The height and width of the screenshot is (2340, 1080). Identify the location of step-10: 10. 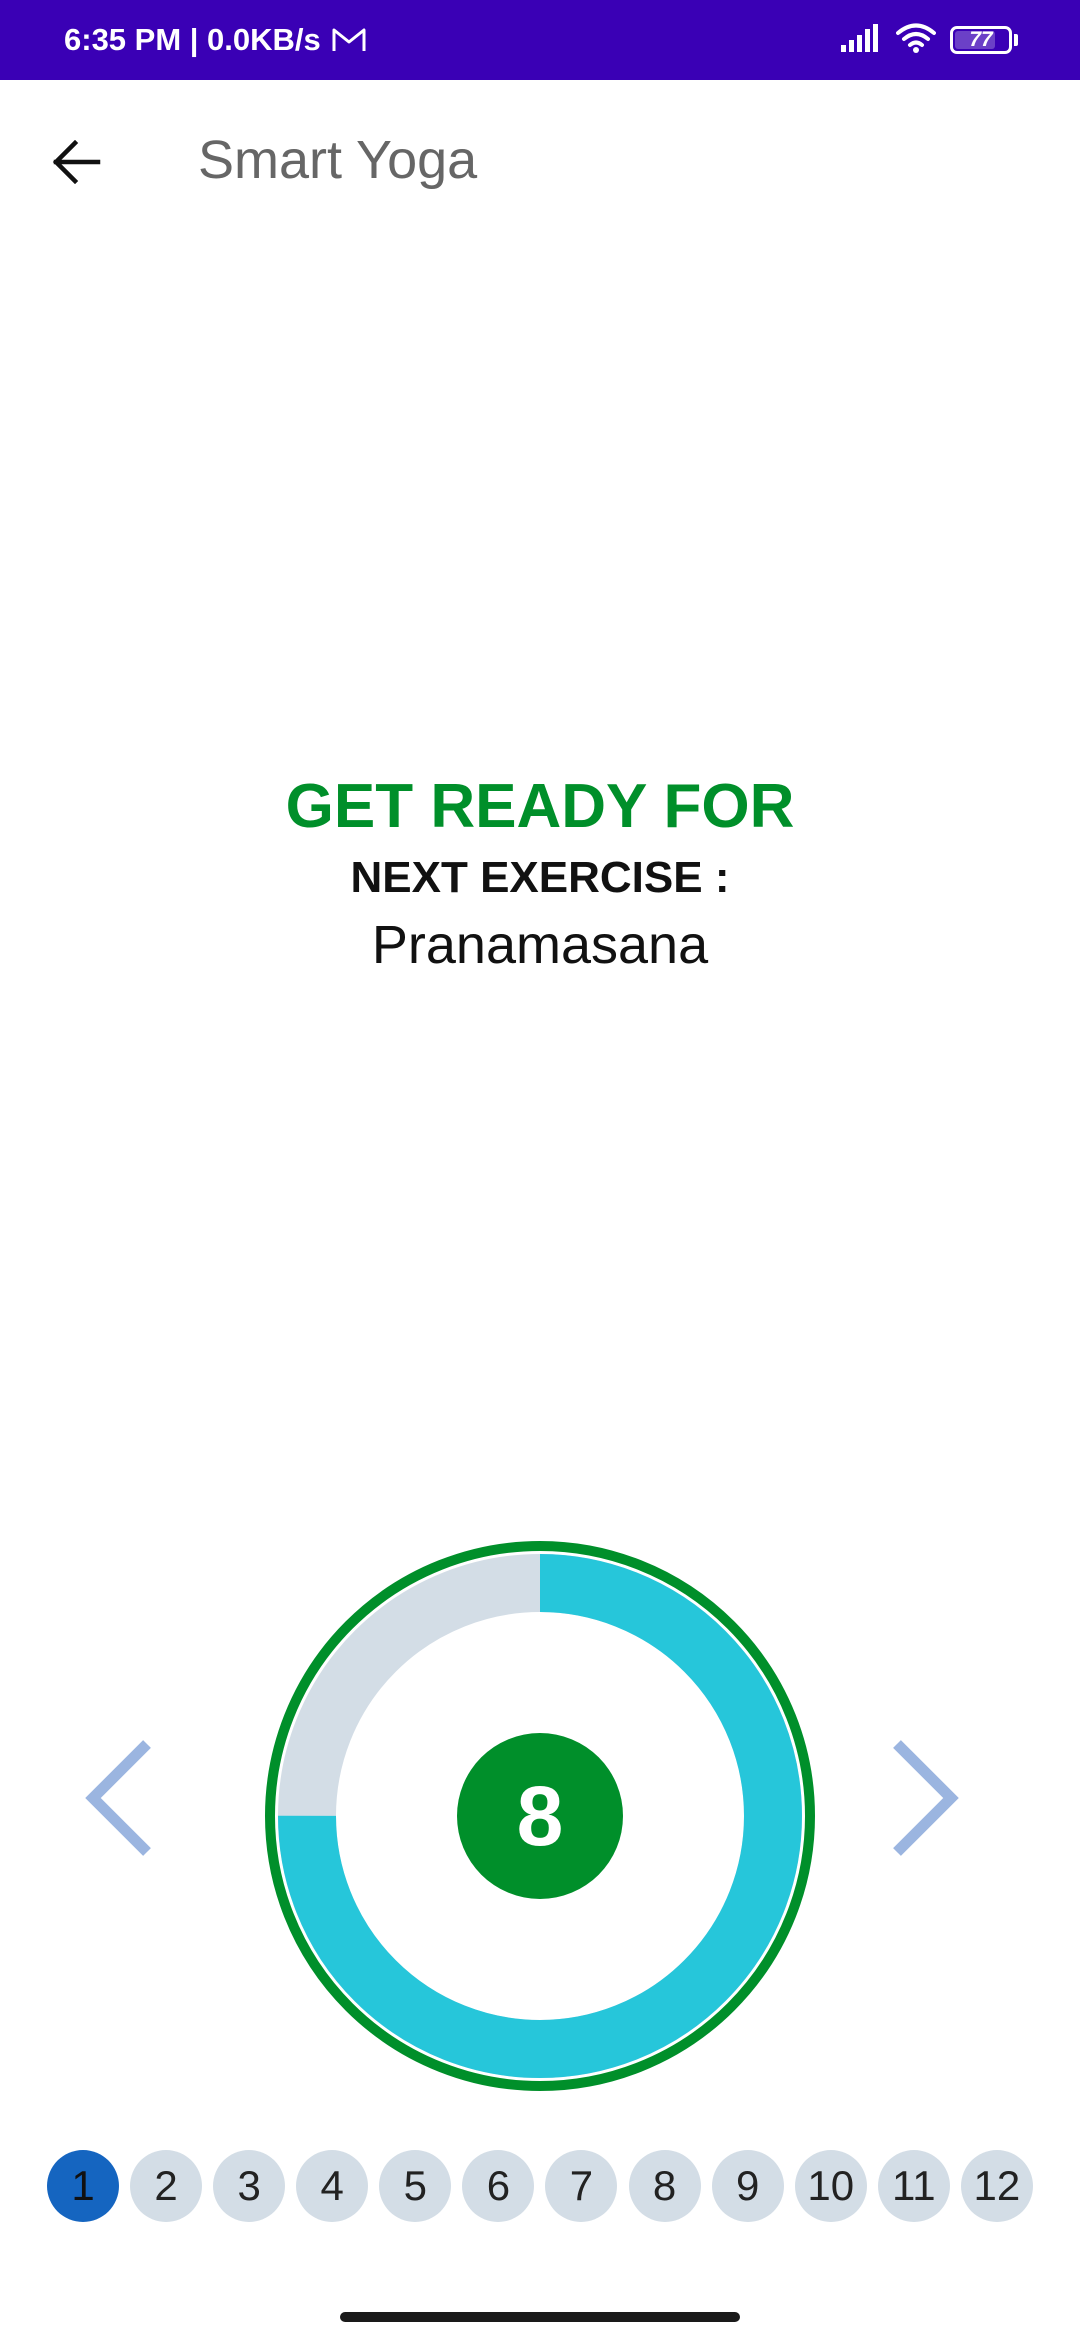
(830, 2186).